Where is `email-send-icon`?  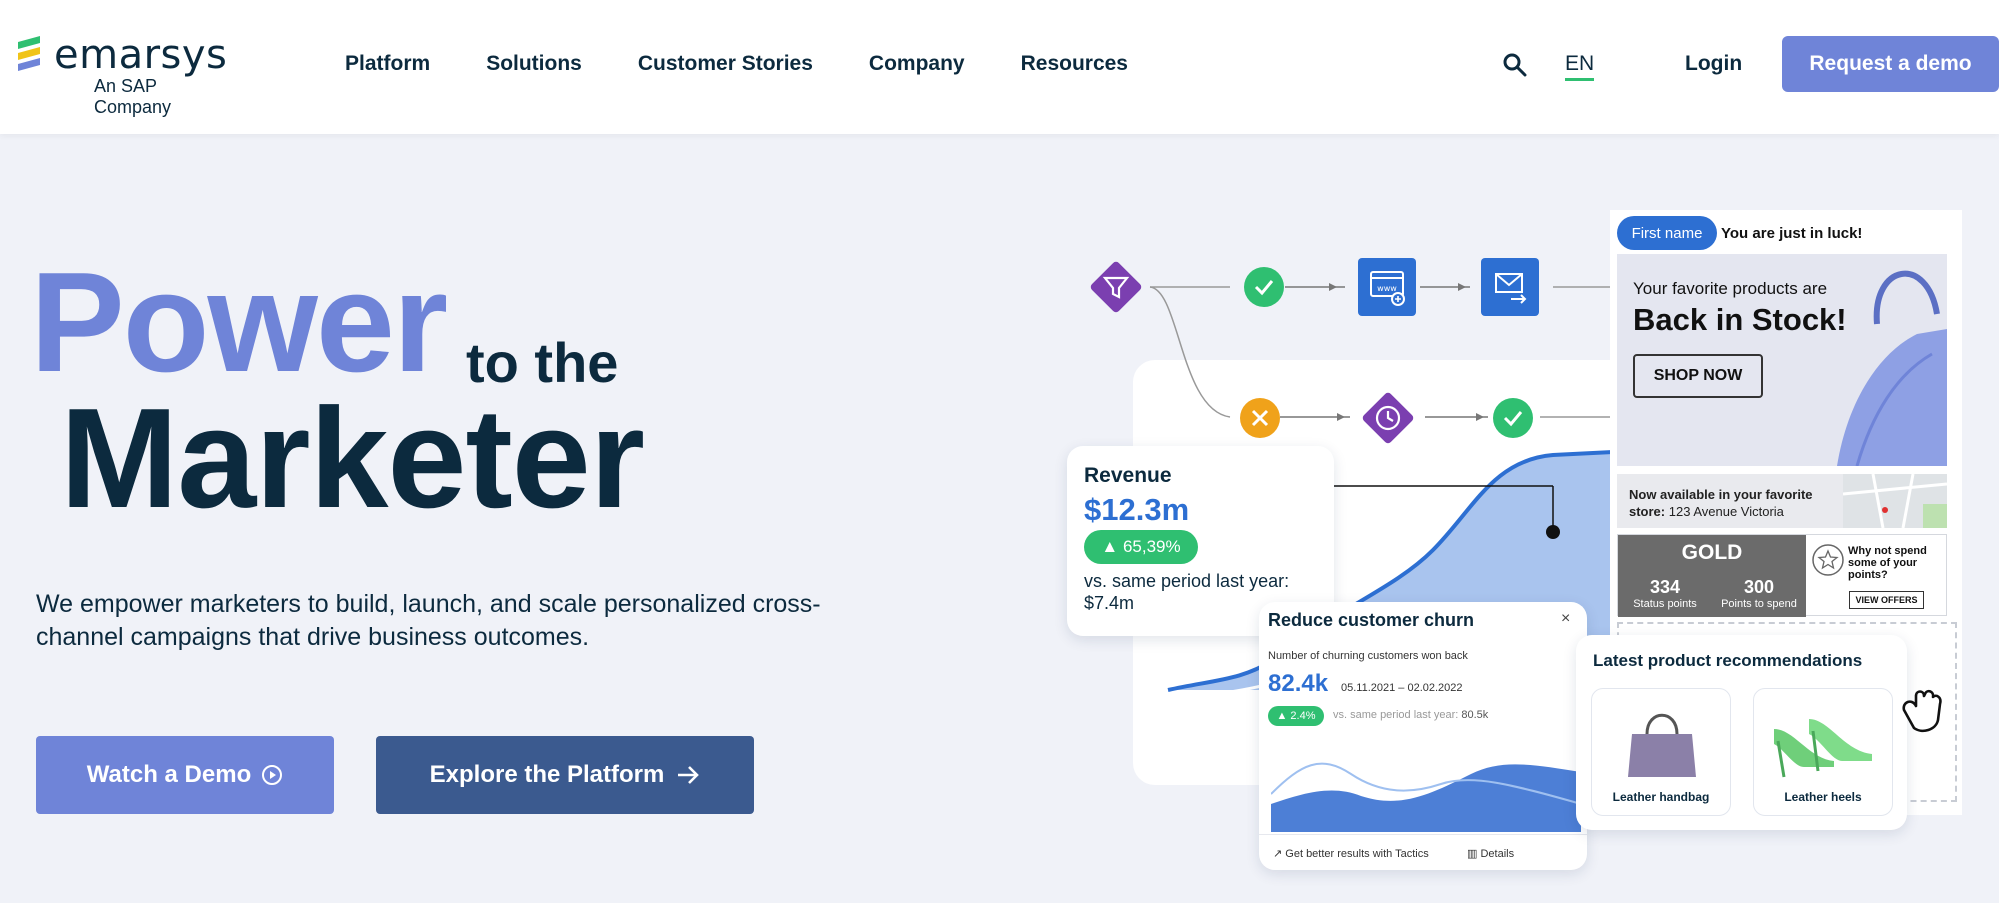 email-send-icon is located at coordinates (1510, 287).